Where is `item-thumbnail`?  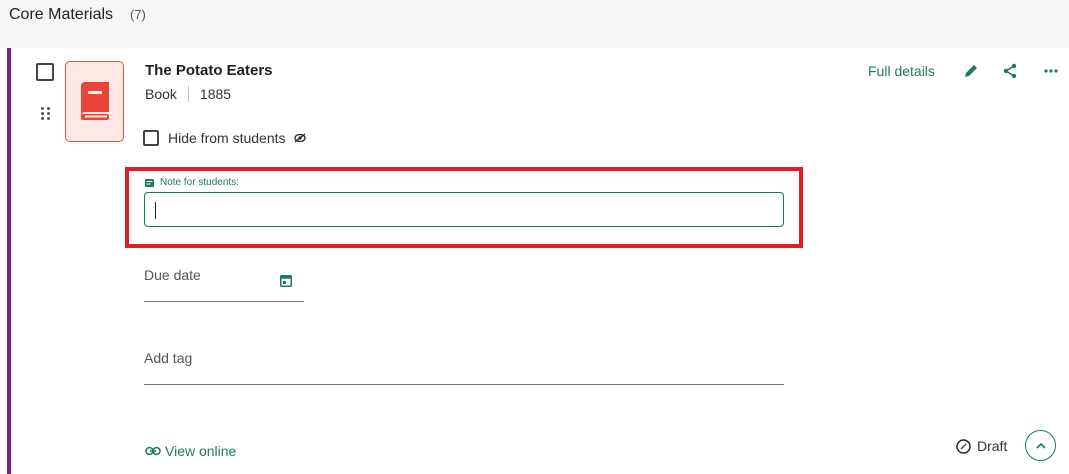
item-thumbnail is located at coordinates (94, 101).